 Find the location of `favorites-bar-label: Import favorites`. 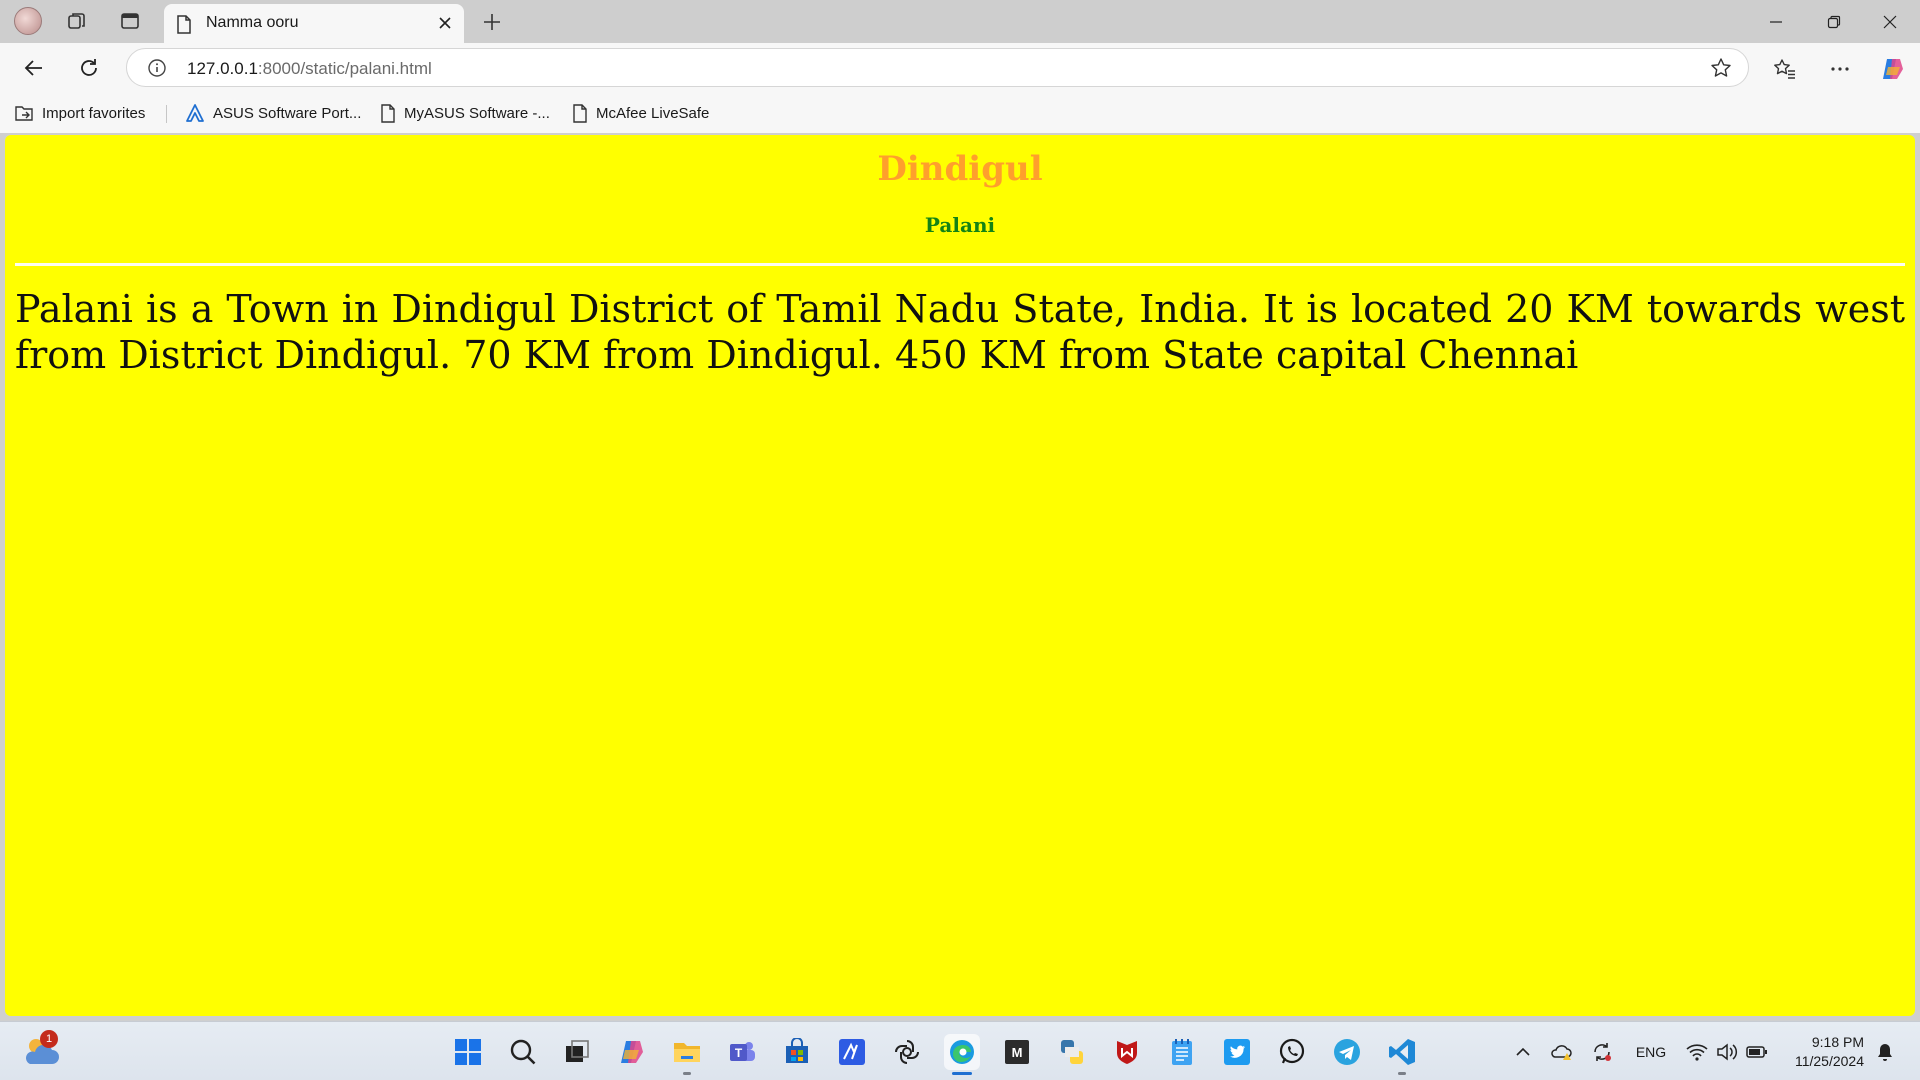

favorites-bar-label: Import favorites is located at coordinates (94, 113).